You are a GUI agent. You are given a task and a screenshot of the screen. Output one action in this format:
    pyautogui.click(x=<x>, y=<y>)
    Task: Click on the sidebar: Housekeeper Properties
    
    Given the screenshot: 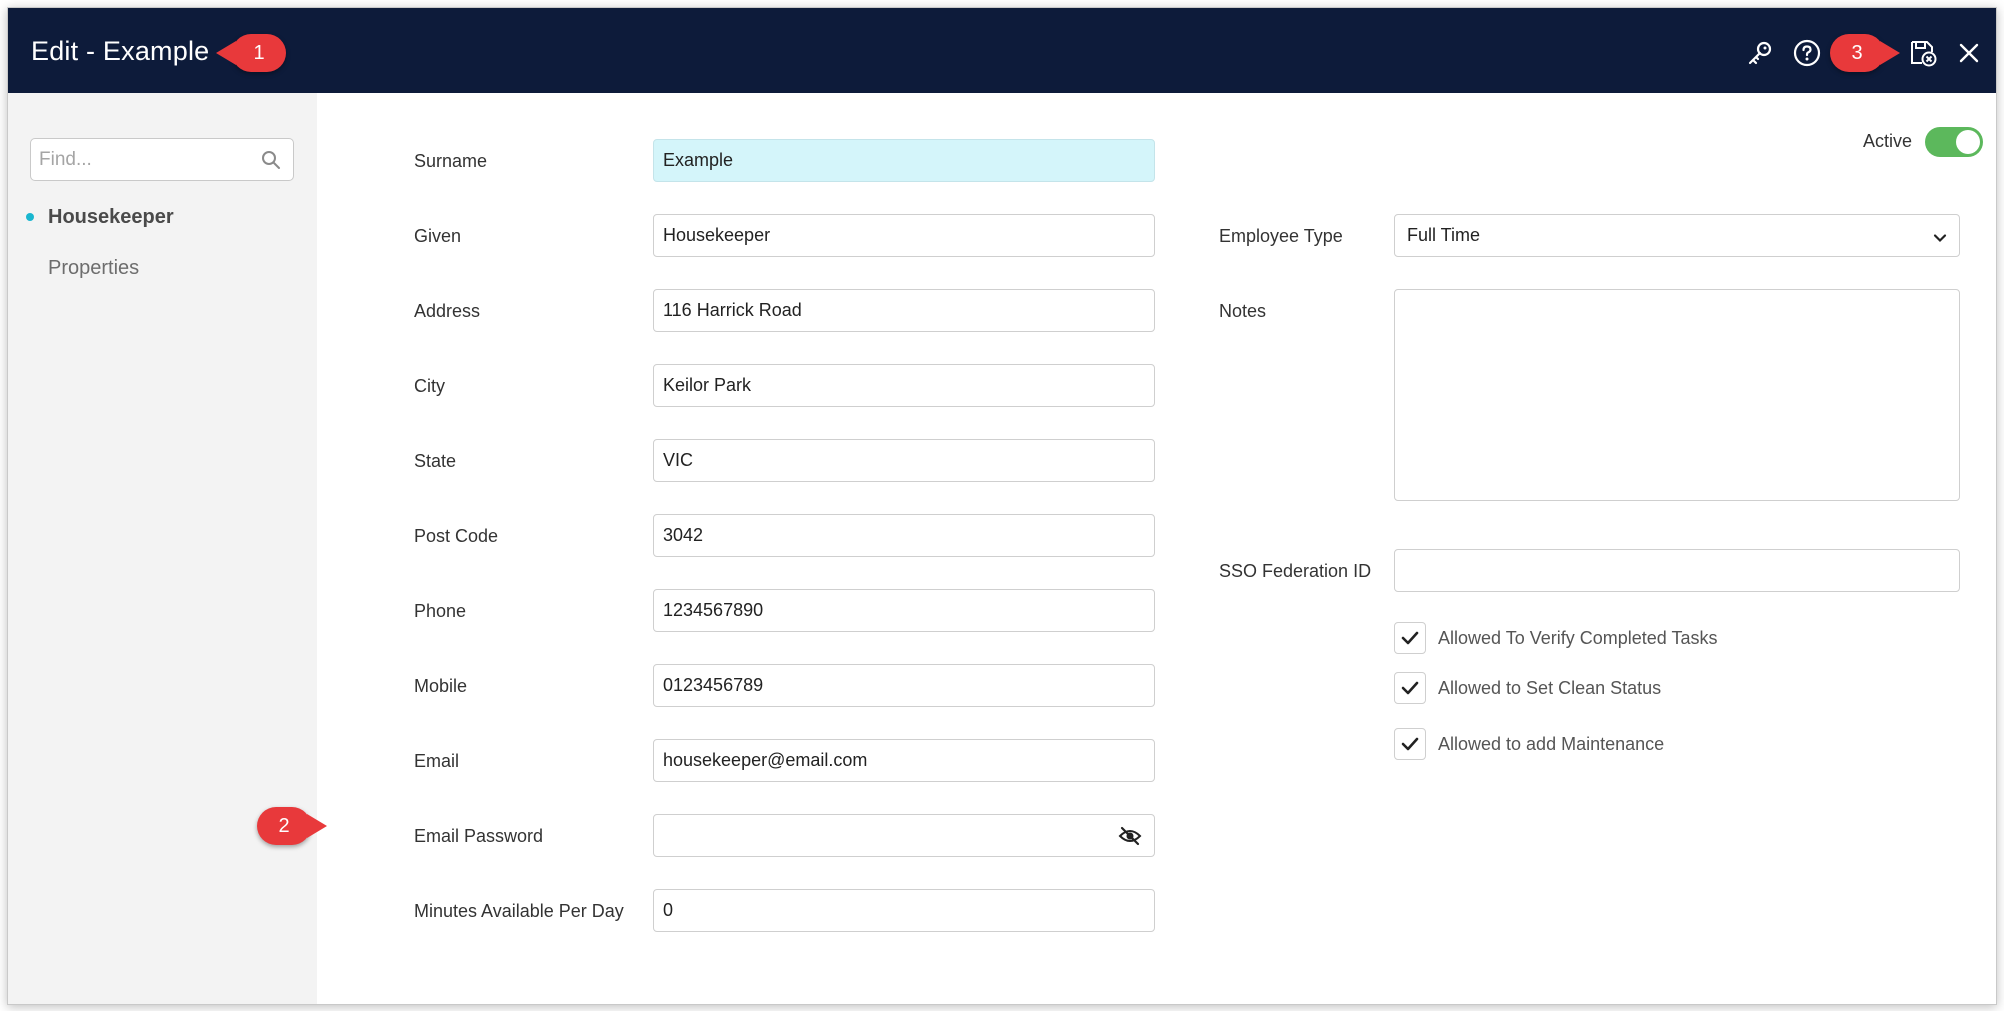 What is the action you would take?
    pyautogui.click(x=162, y=548)
    